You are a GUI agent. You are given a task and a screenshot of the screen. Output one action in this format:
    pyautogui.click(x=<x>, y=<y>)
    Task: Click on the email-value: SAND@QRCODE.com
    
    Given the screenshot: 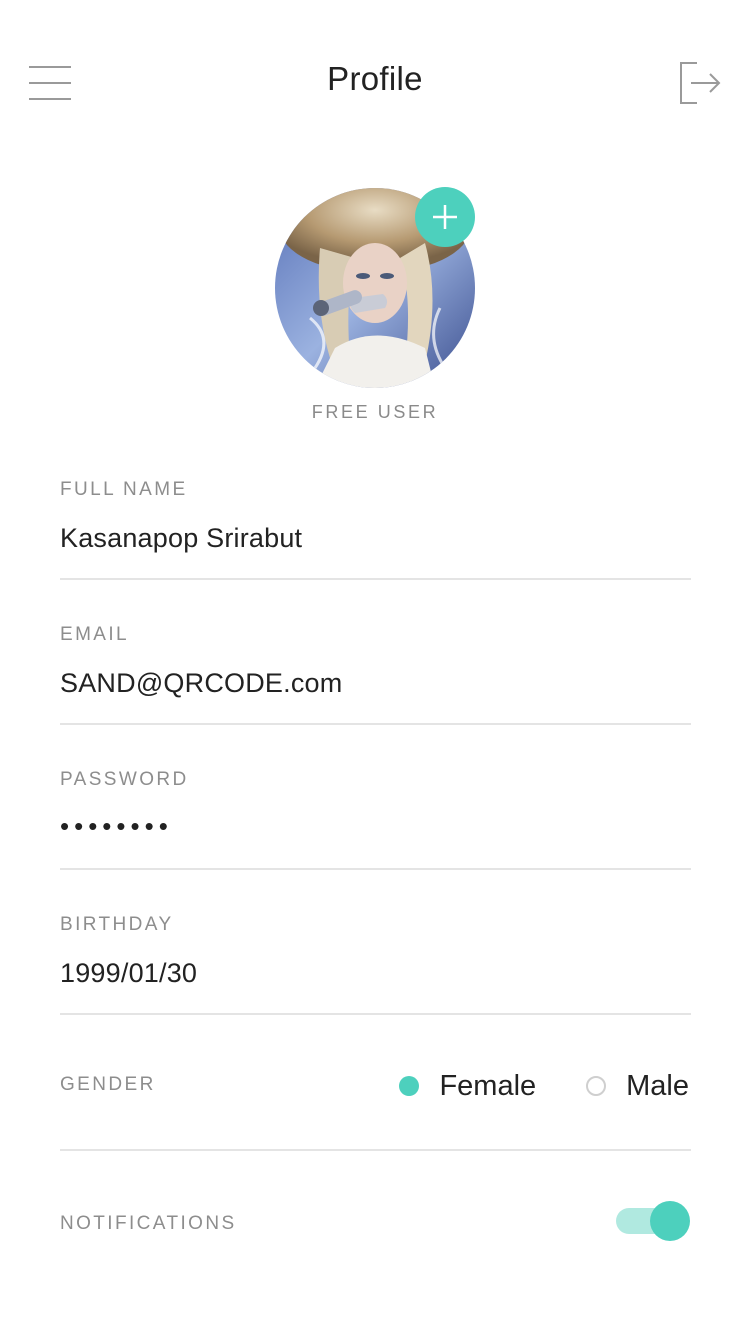 What is the action you would take?
    pyautogui.click(x=201, y=683)
    